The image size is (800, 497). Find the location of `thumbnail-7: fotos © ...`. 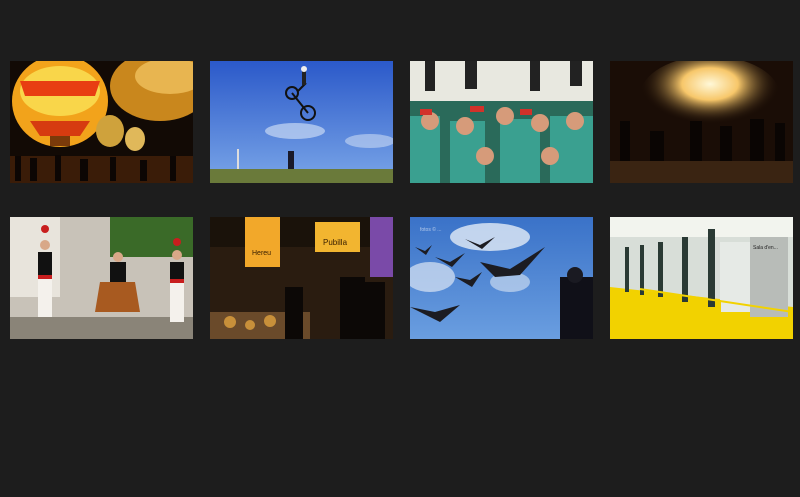

thumbnail-7: fotos © ... is located at coordinates (501, 278).